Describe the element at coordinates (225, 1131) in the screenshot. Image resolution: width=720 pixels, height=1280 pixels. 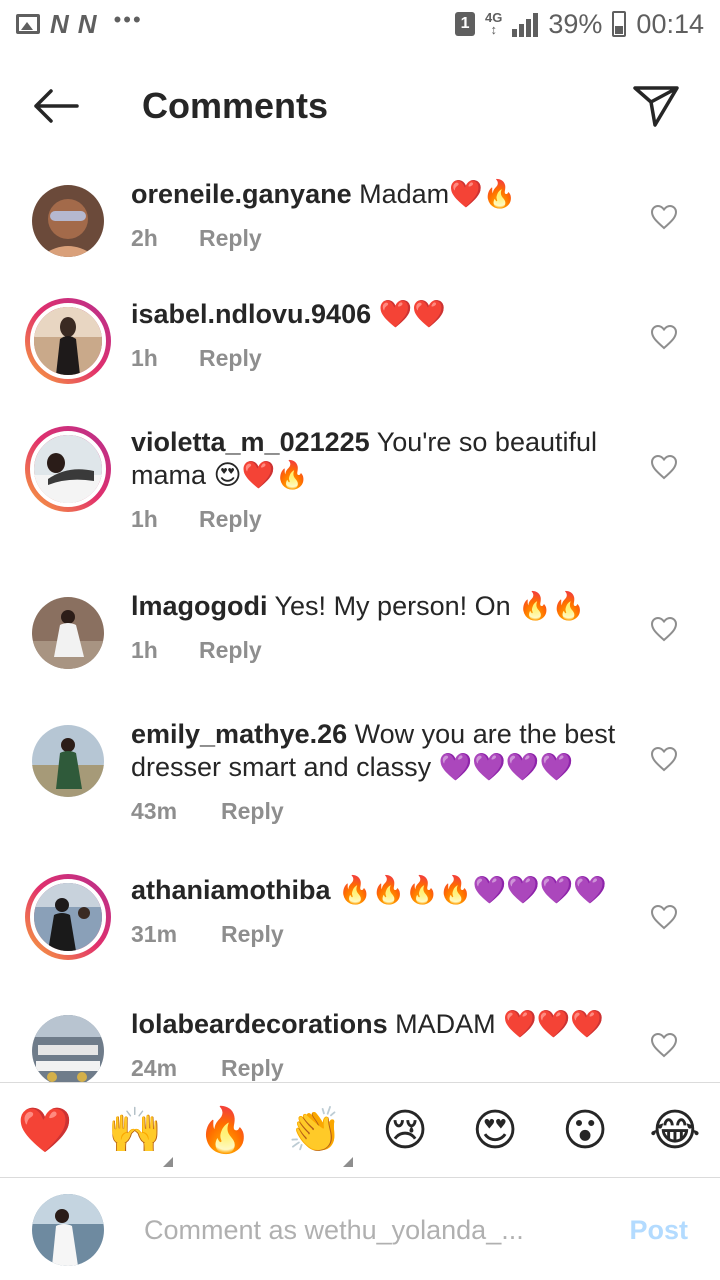
I see `emoji-fire-button: 🔥` at that location.